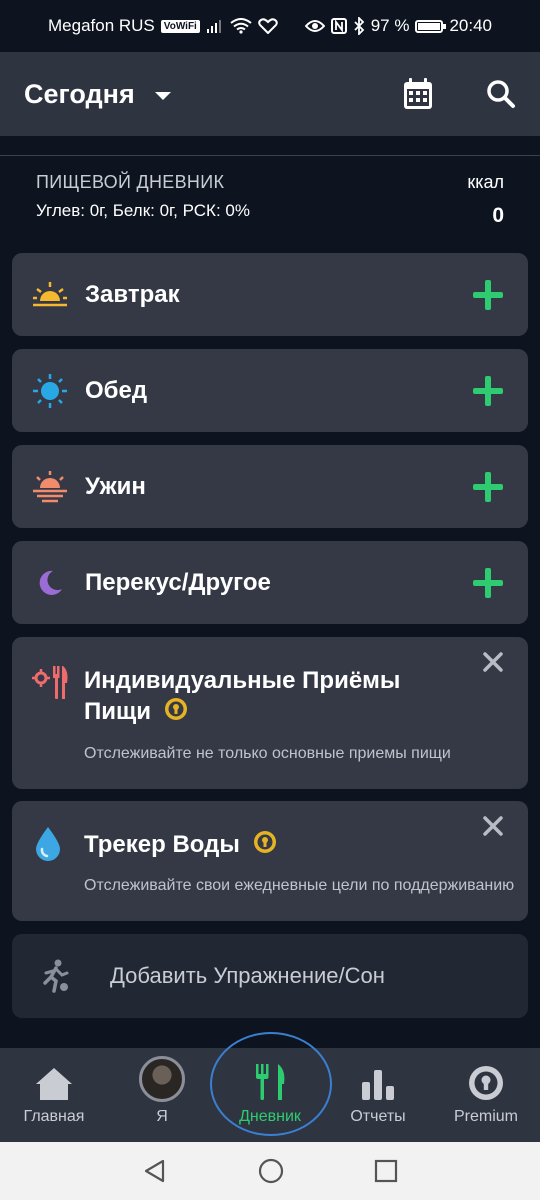 Image resolution: width=540 pixels, height=1200 pixels. What do you see at coordinates (101, 25) in the screenshot?
I see `carrier-name: Megafon RUS` at bounding box center [101, 25].